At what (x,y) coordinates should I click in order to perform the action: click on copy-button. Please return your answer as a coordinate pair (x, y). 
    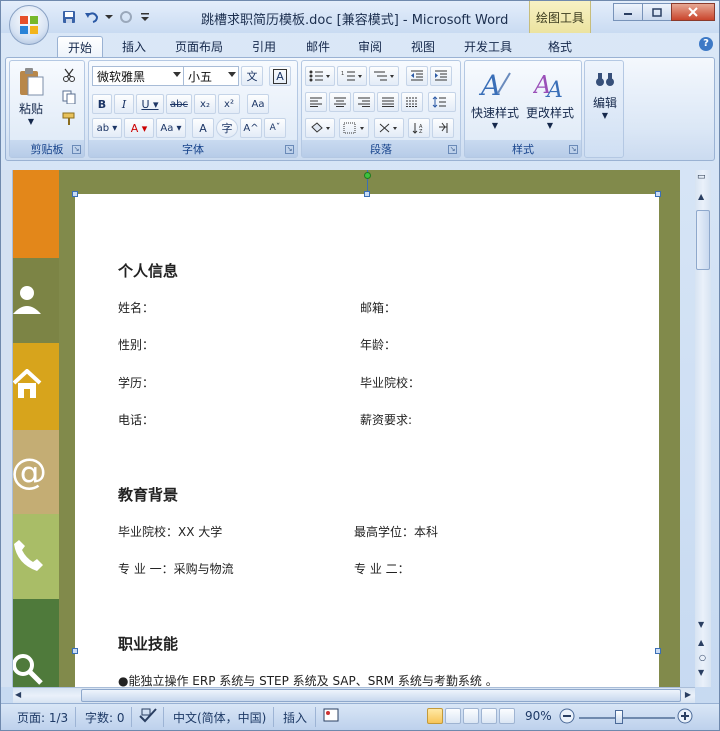
    Looking at the image, I should click on (69, 97).